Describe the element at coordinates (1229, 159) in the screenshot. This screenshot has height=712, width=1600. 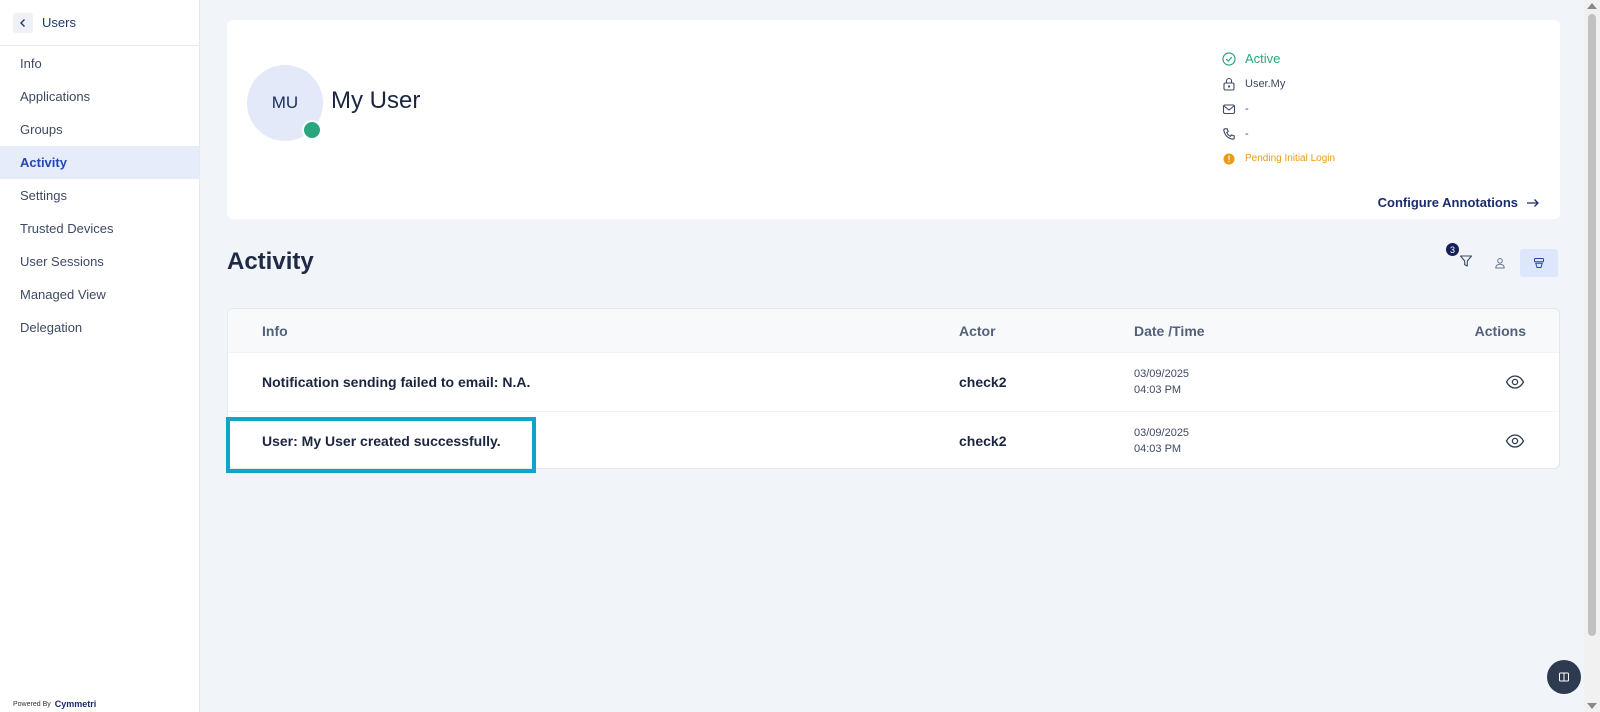
I see `info-alert-icon` at that location.